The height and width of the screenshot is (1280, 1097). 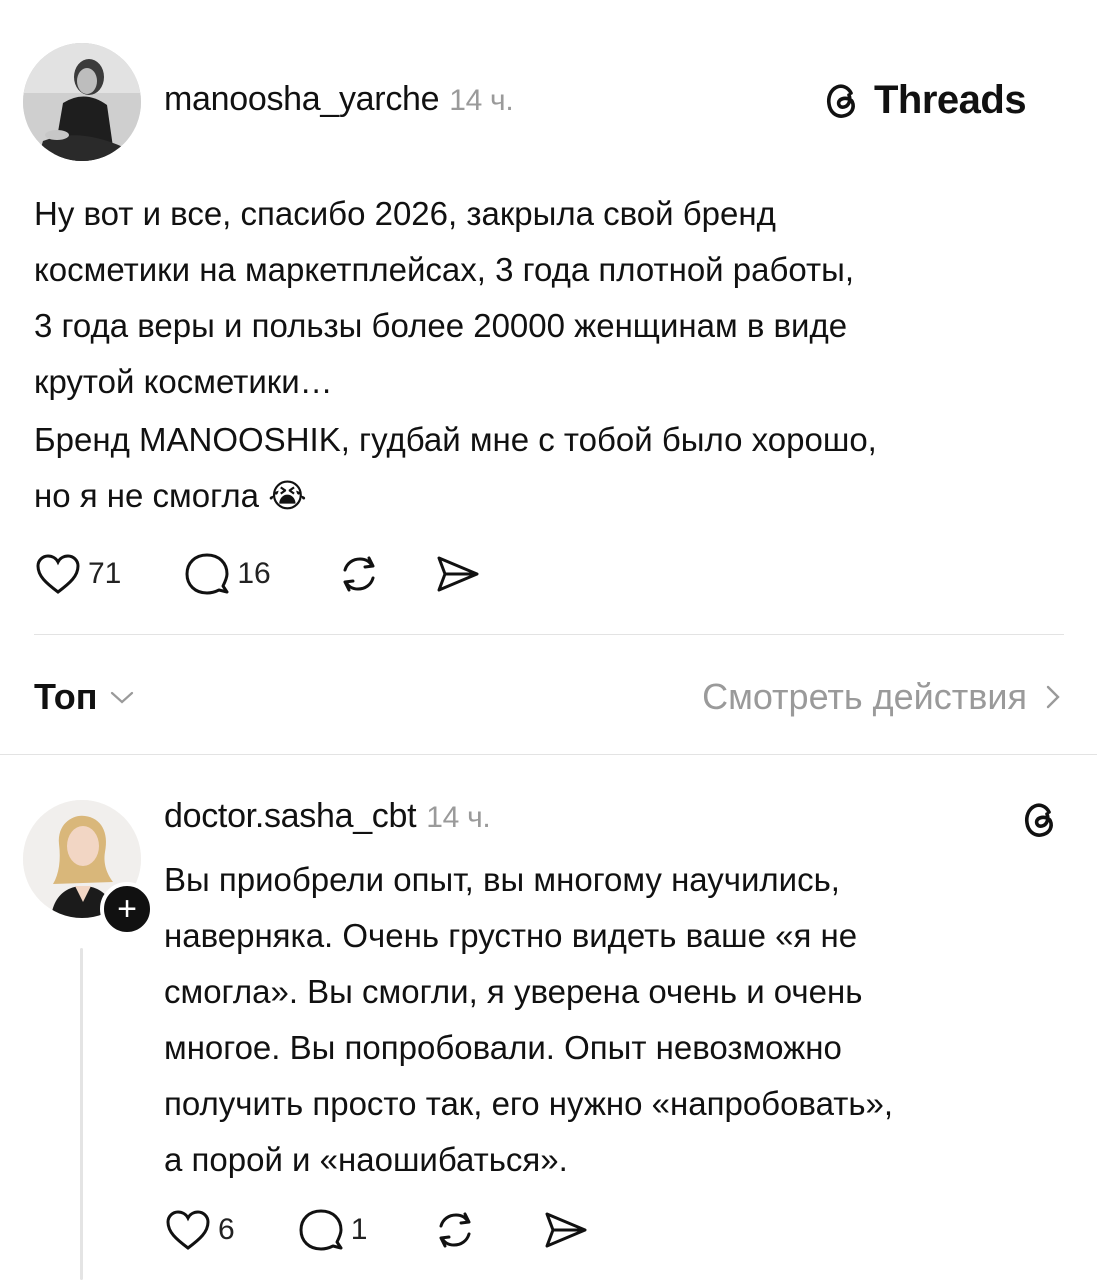 I want to click on post-comment-button: 16, so click(x=227, y=574).